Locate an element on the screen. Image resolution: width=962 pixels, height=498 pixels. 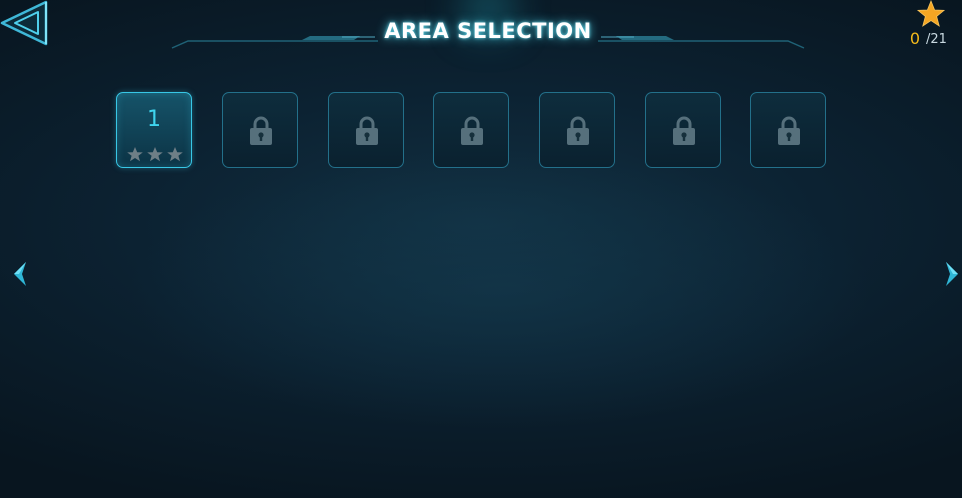
next-page-button is located at coordinates (953, 274).